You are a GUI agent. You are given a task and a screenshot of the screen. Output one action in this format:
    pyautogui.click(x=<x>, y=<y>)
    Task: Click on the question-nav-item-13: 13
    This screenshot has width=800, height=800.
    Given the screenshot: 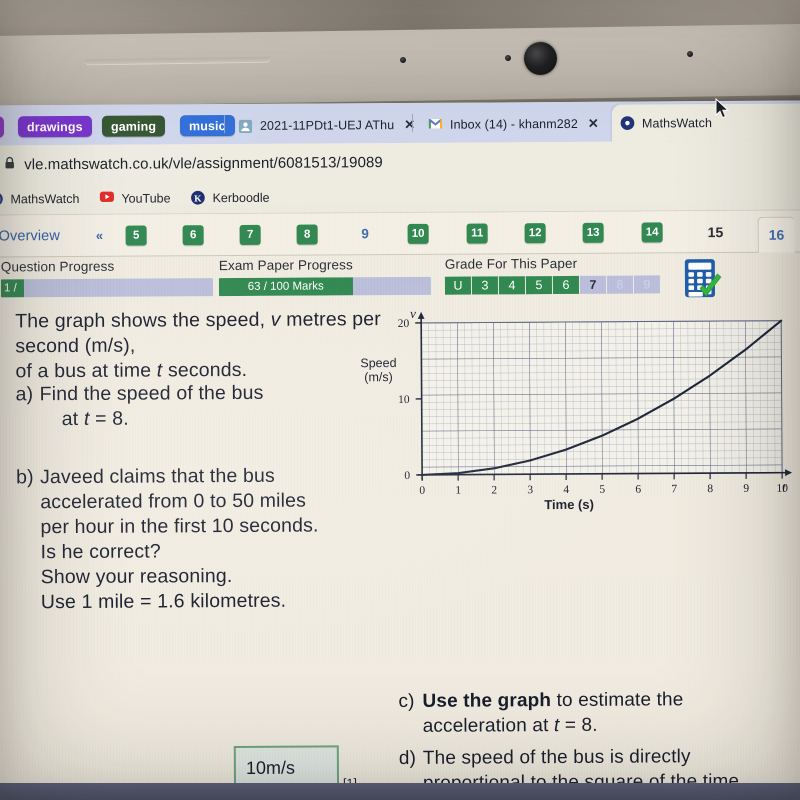 What is the action you would take?
    pyautogui.click(x=593, y=232)
    